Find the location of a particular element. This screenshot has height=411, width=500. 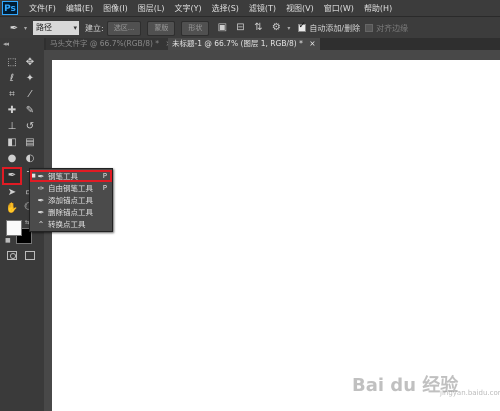

auto-add-delete-label: 自动添加/删除 is located at coordinates (335, 28).